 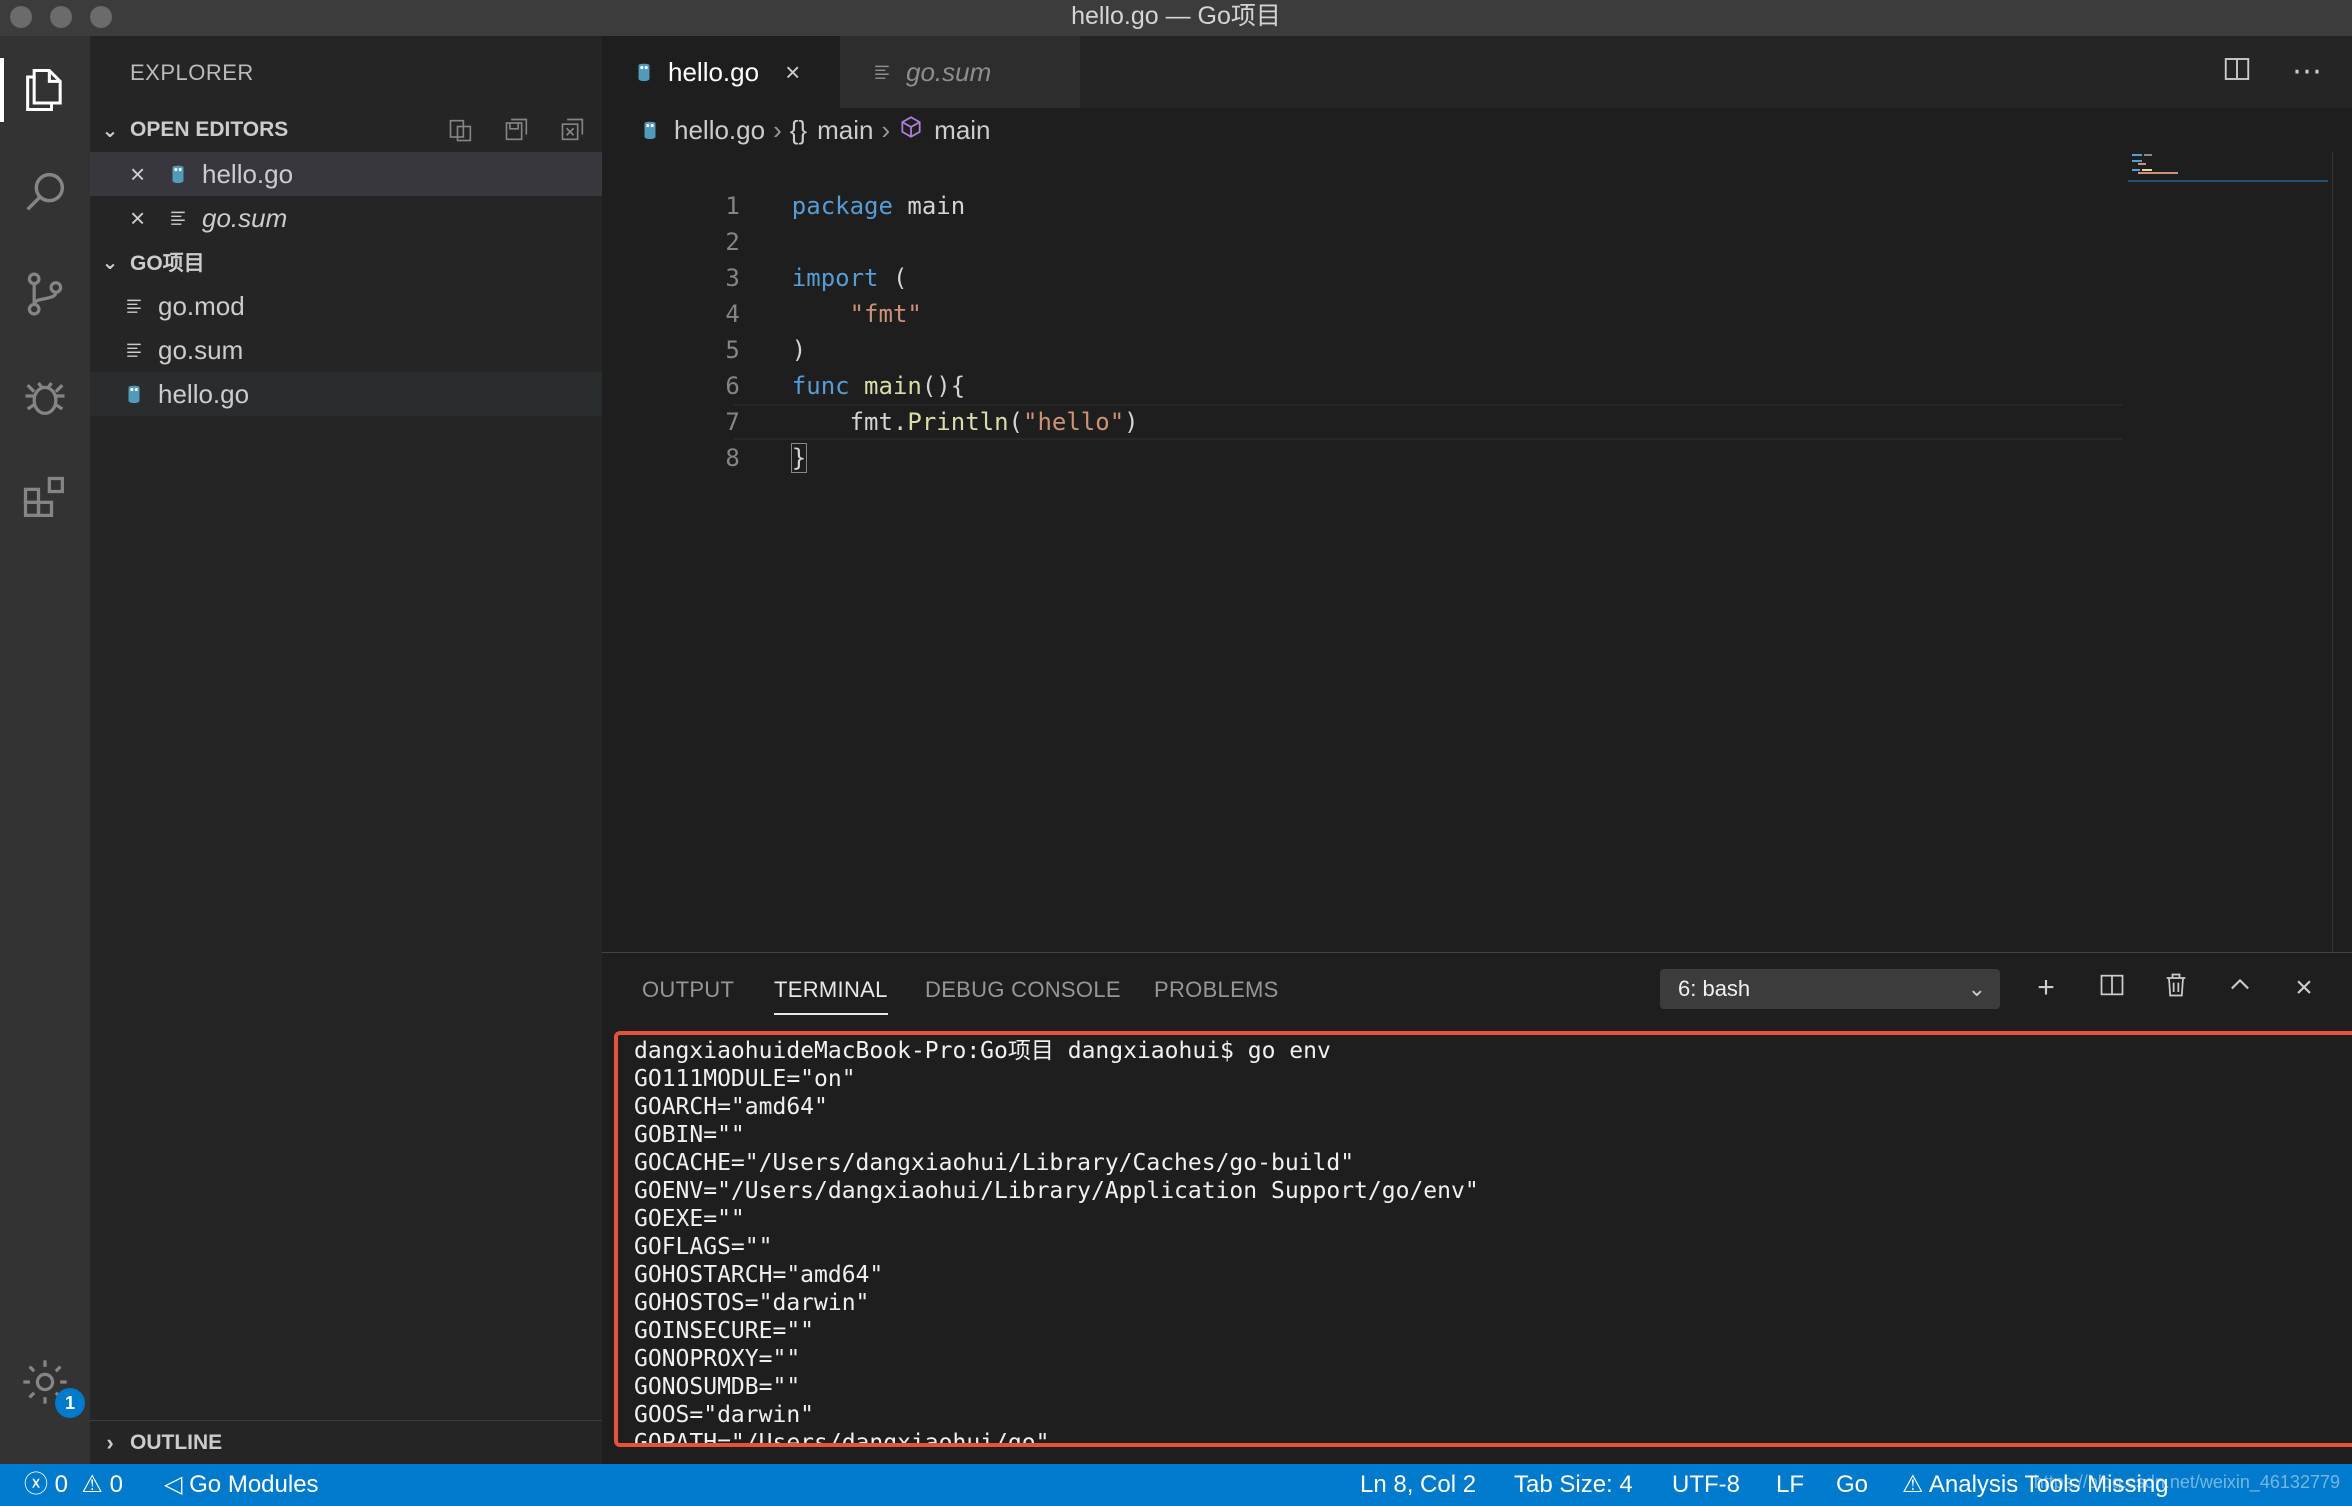 I want to click on save-all-icon, so click(x=517, y=130).